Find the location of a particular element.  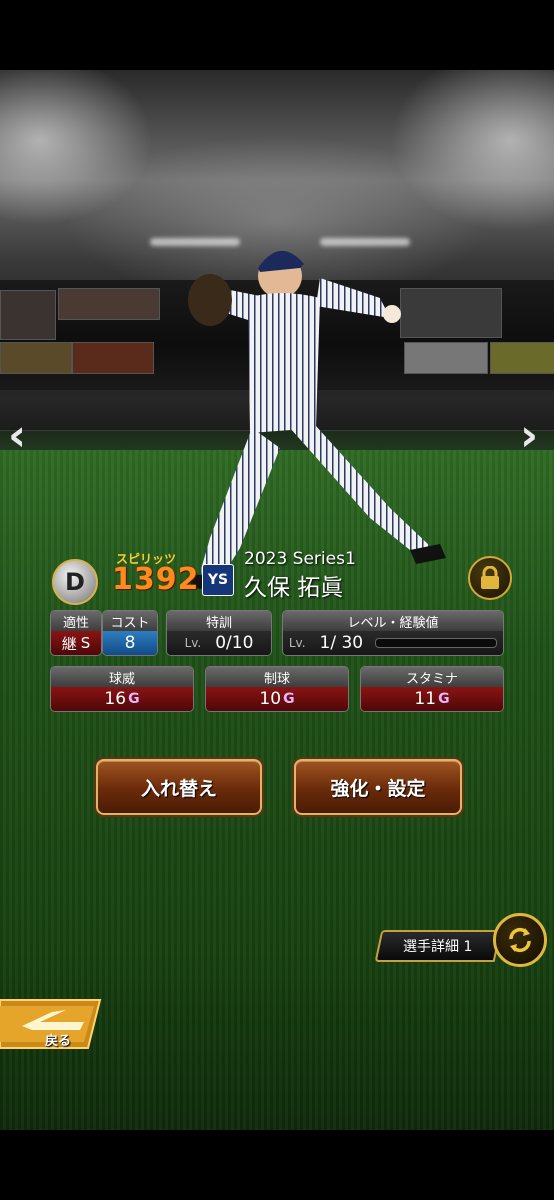

stamina-value: 11 is located at coordinates (425, 699).